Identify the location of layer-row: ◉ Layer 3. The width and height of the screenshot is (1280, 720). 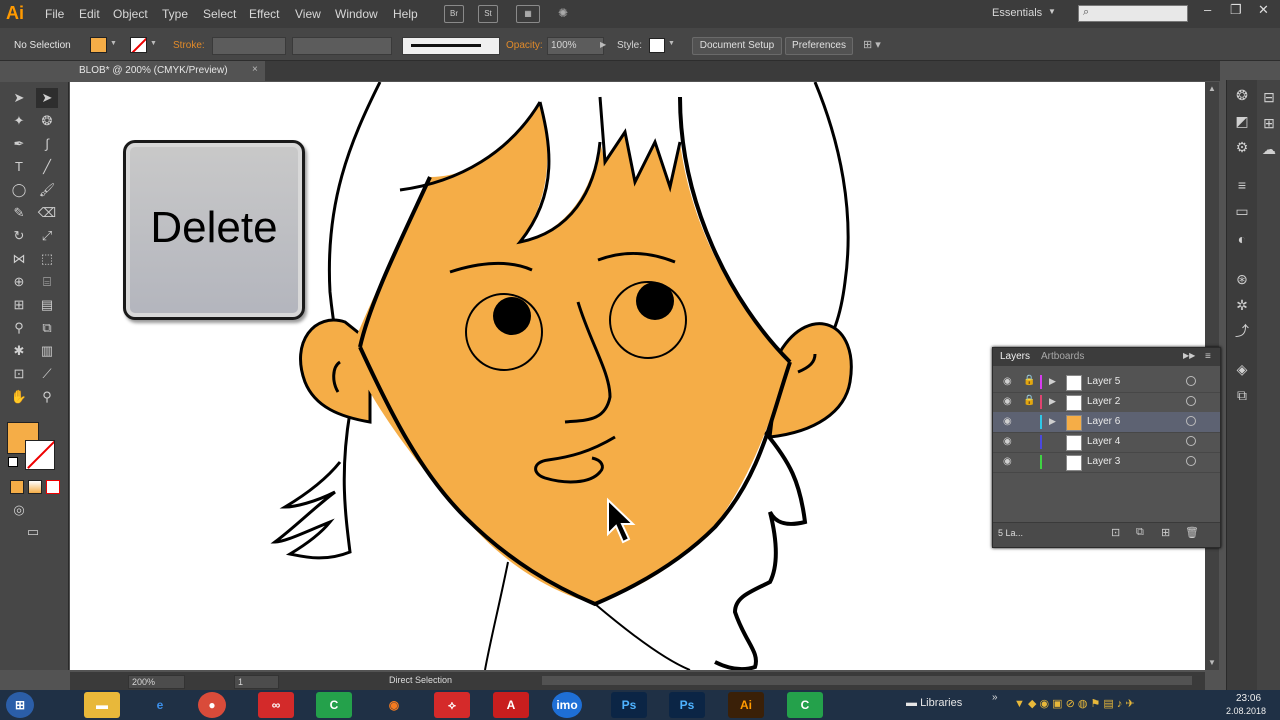
(1106, 462).